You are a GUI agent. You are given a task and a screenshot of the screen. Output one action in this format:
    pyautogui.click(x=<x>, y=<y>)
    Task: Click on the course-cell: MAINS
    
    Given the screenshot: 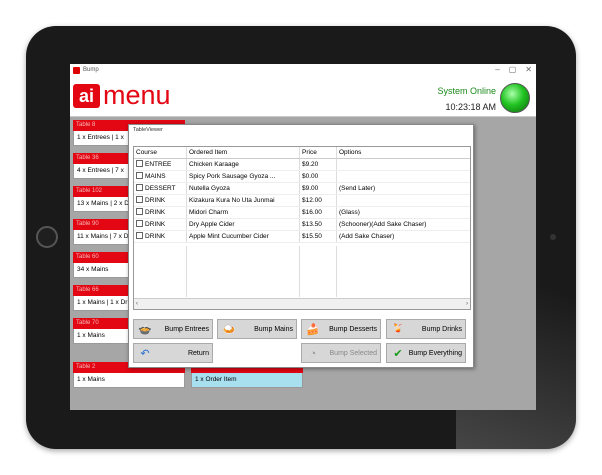 What is the action you would take?
    pyautogui.click(x=155, y=176)
    